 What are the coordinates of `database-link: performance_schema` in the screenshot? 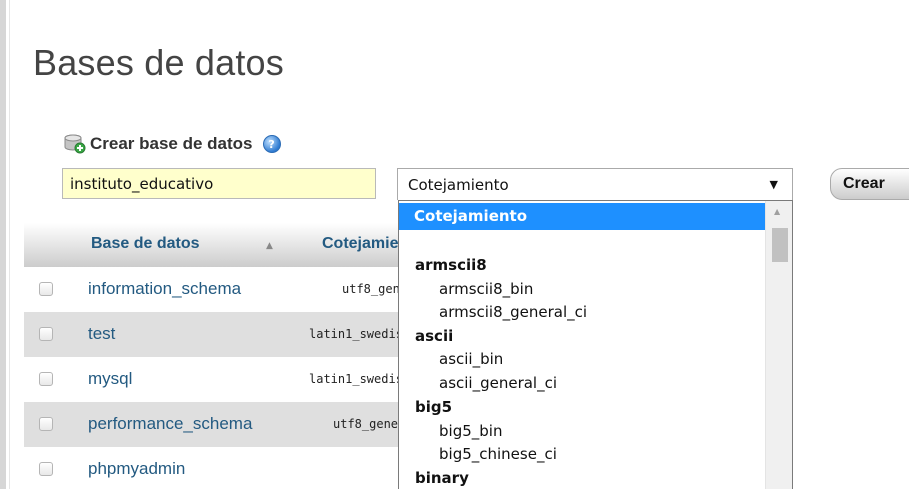 It's located at (170, 424).